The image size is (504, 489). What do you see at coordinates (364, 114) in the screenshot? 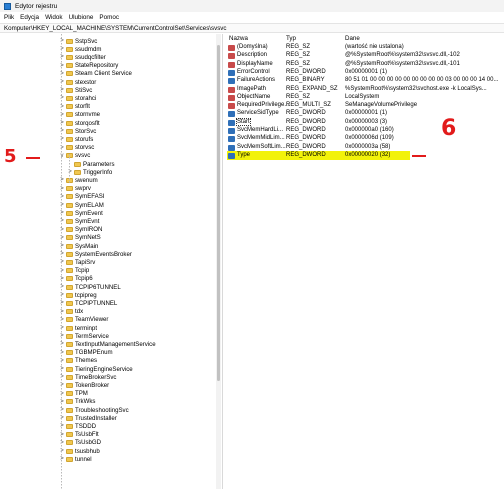
I see `value-row-servicesidtype: ServiceSidType REG_DWORD 0x00000001 (1)` at bounding box center [364, 114].